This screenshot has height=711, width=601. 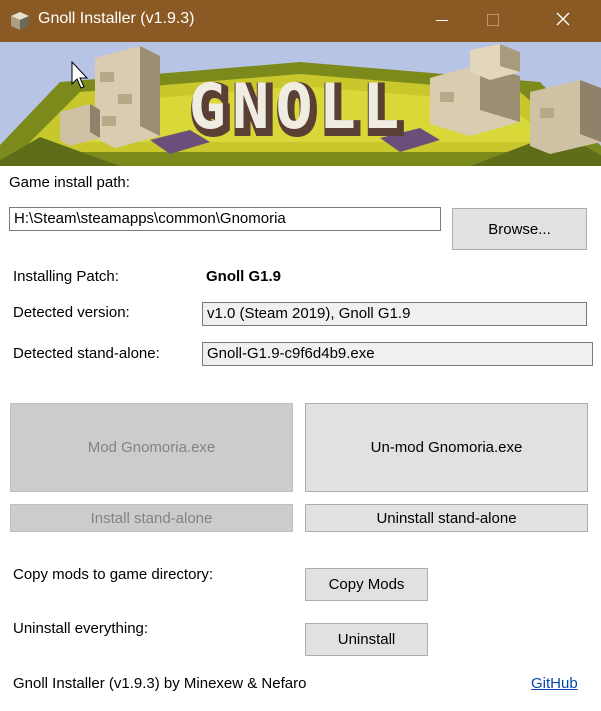 I want to click on window-title: Gnoll Installer (v1.9.3), so click(x=116, y=18).